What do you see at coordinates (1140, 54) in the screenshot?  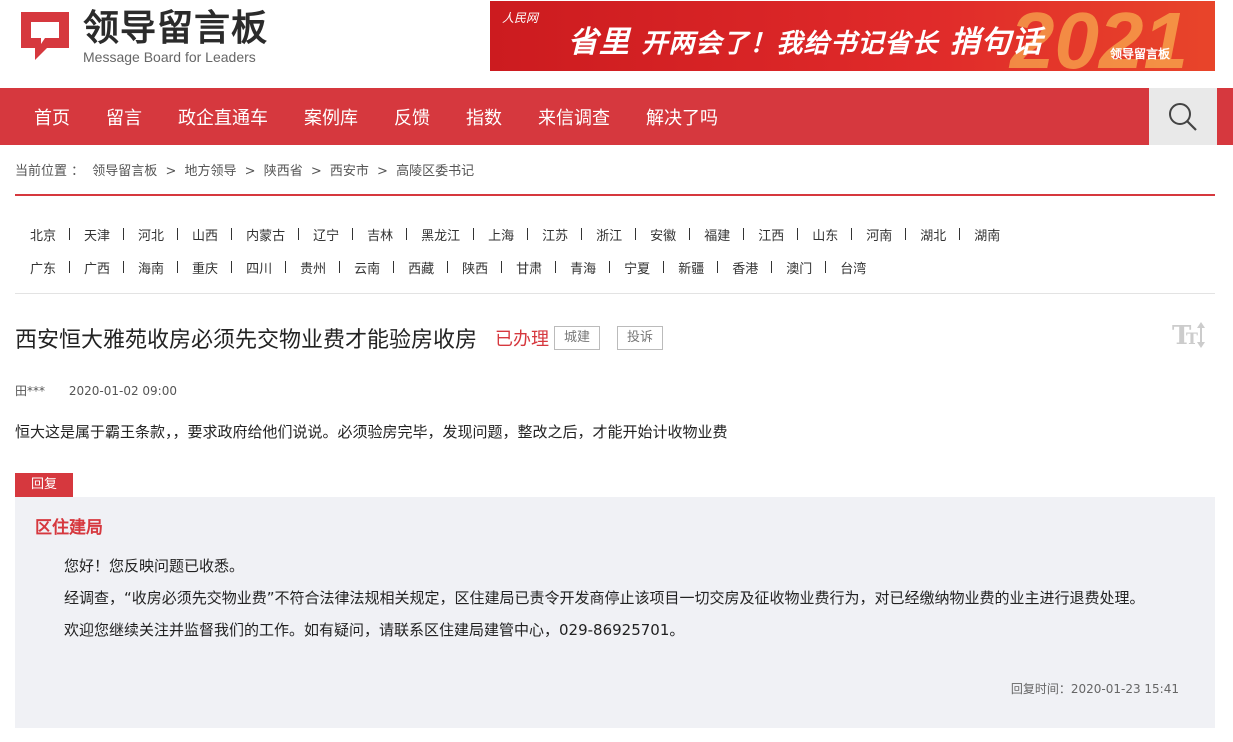 I see `banner-brand-small: 领导留言板` at bounding box center [1140, 54].